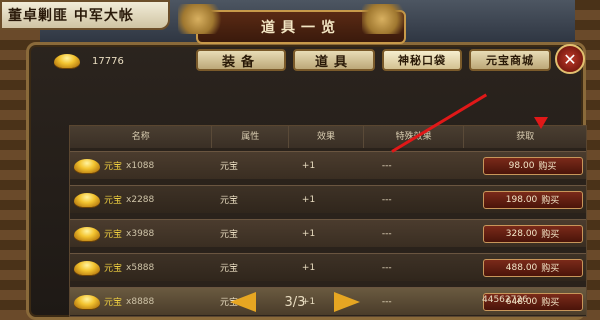  I want to click on cell-name: 元宝 x3988, so click(141, 233).